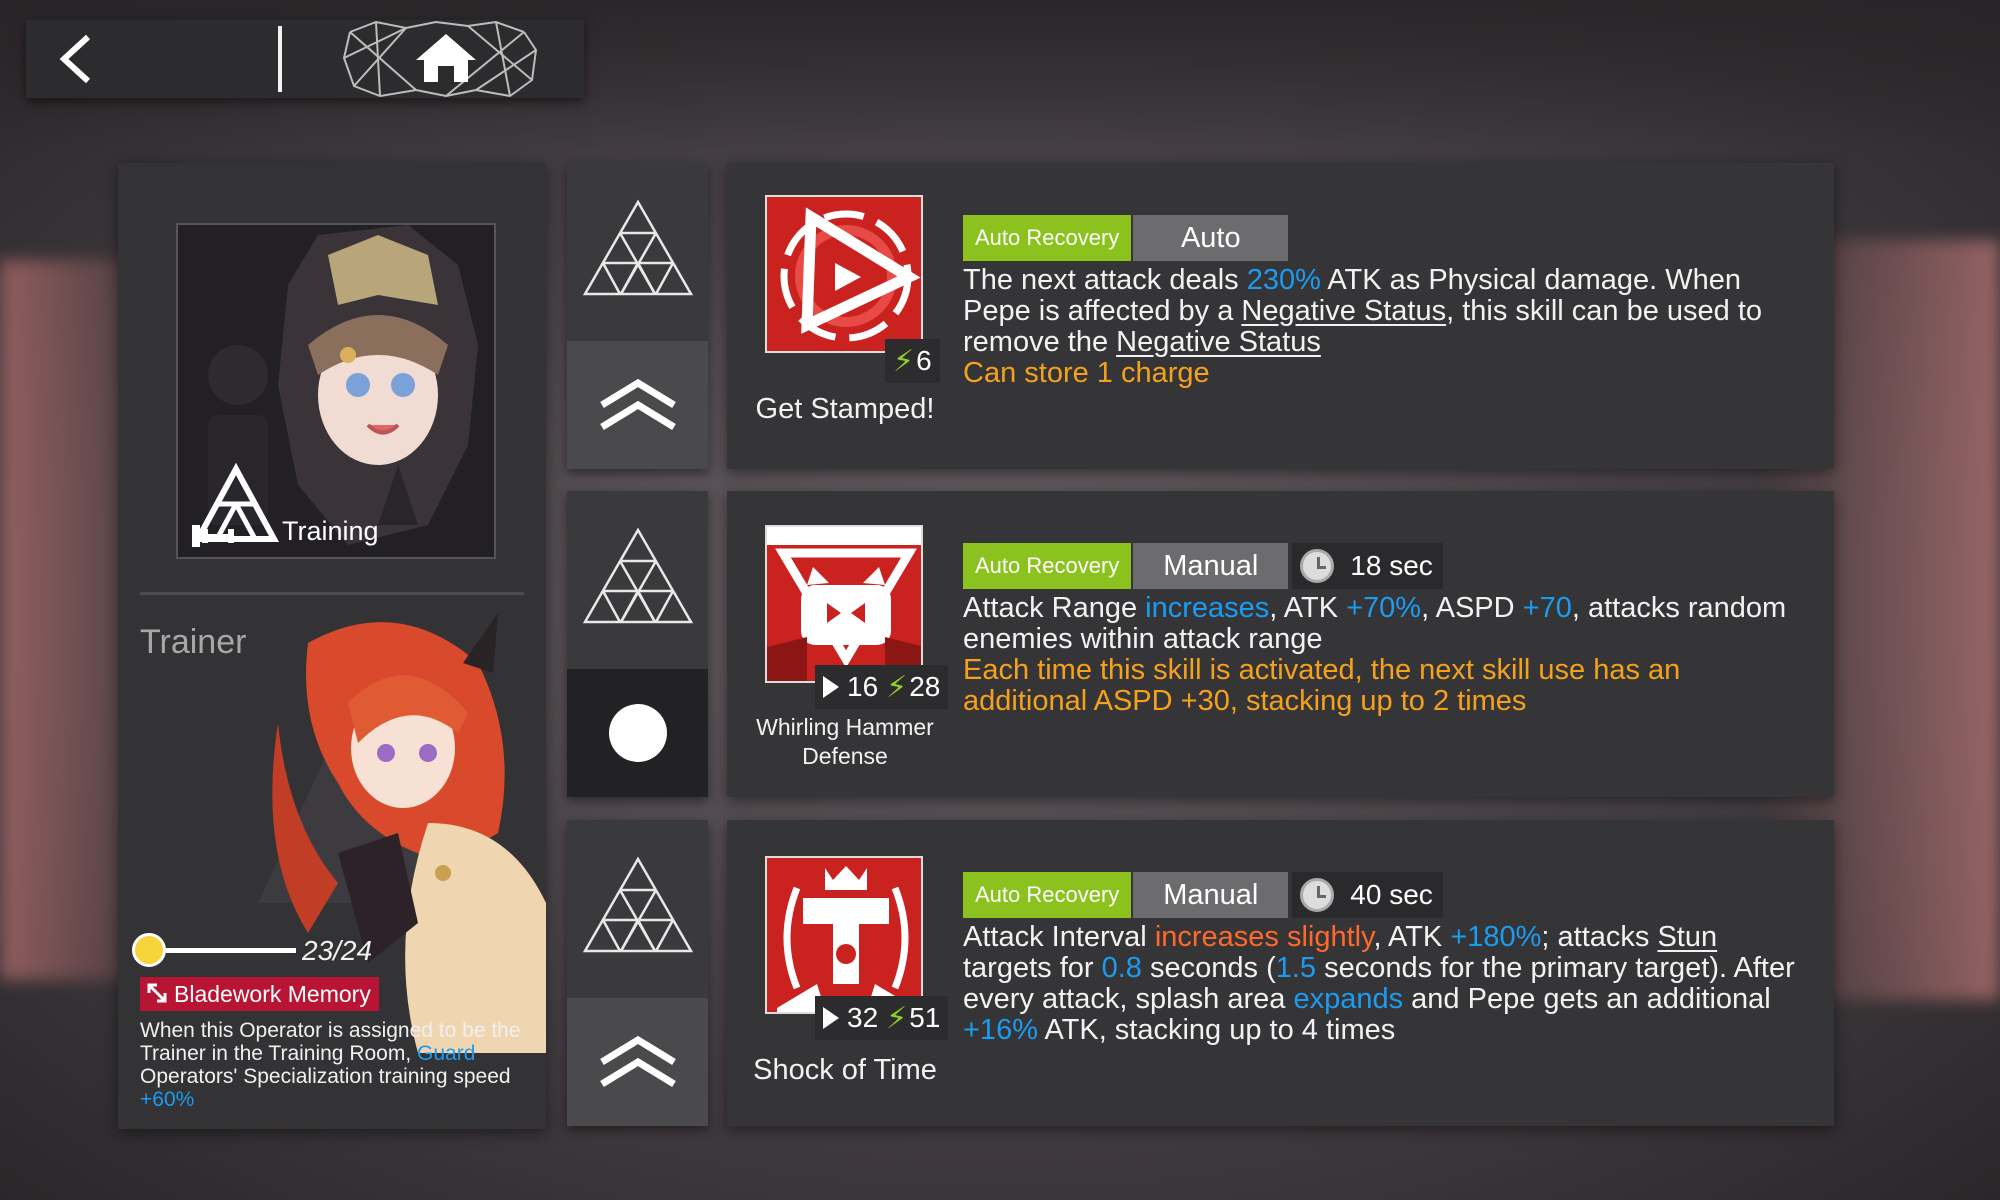 The image size is (2000, 1200). Describe the element at coordinates (1211, 566) in the screenshot. I see `skill-2-activation-tag: Manual` at that location.